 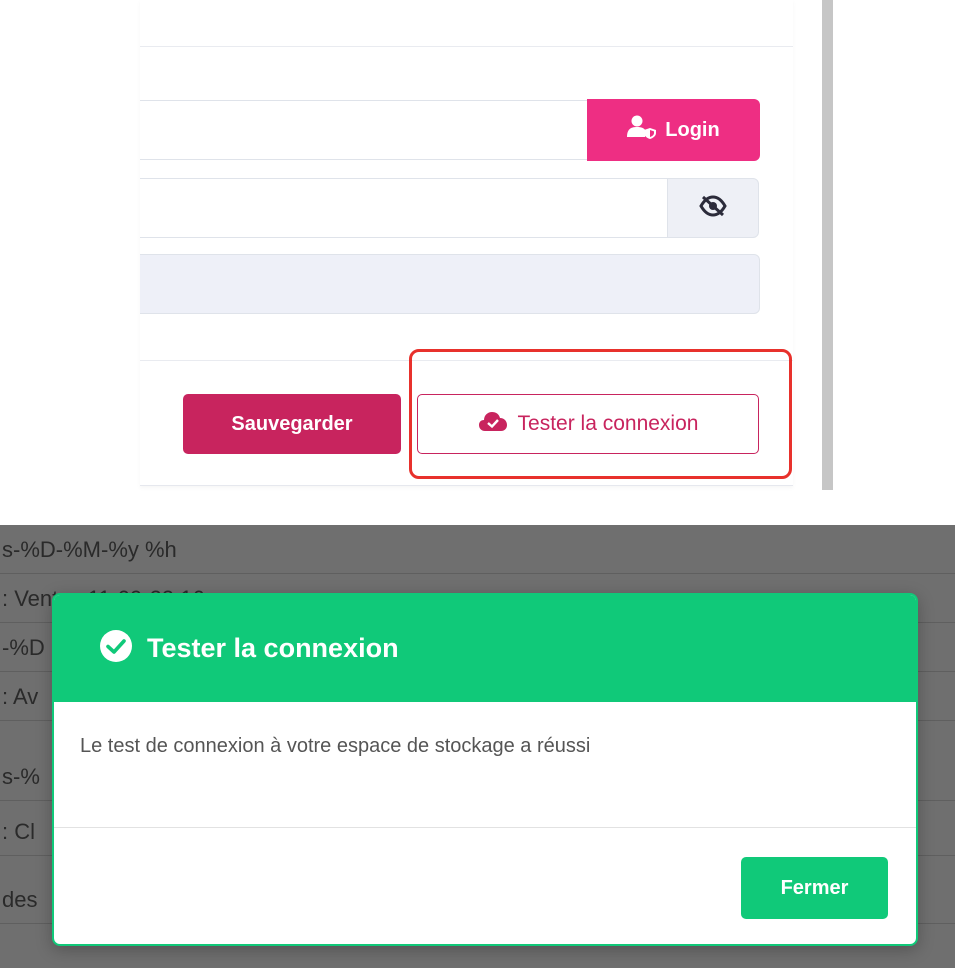 I want to click on password-field, so click(x=404, y=208).